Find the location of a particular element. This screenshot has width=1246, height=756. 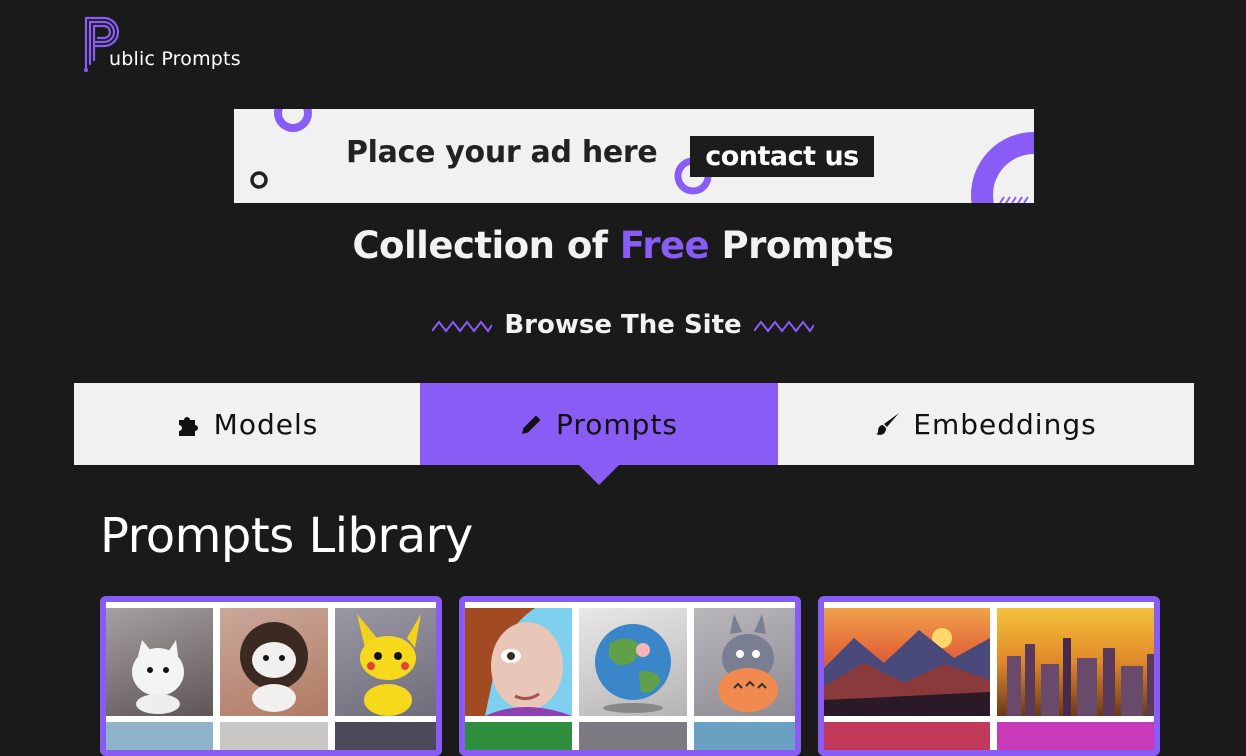

tab-embeddings: Embeddings is located at coordinates (986, 424).